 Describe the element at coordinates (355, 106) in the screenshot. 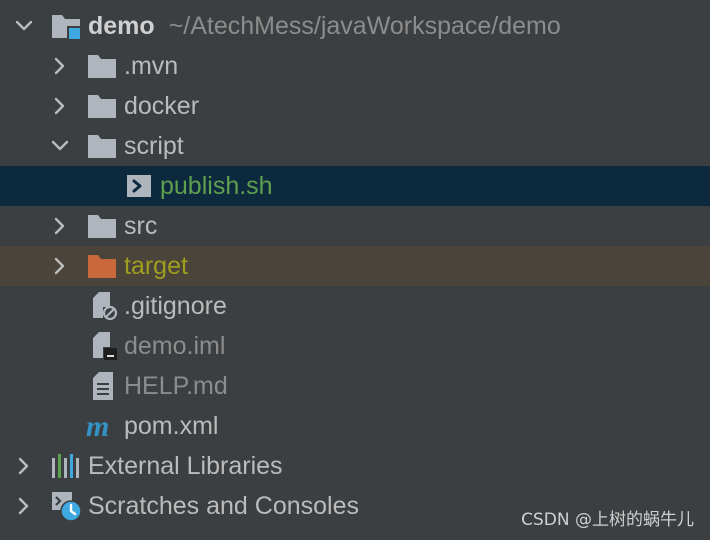

I see `tree-row-docker: docker` at that location.